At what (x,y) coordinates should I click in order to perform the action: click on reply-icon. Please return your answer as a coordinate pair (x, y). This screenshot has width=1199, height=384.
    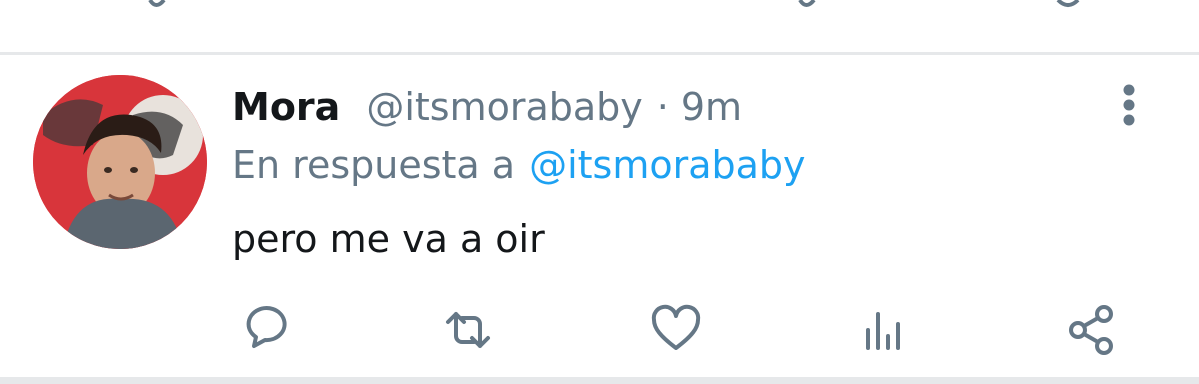
    Looking at the image, I should click on (264, 330).